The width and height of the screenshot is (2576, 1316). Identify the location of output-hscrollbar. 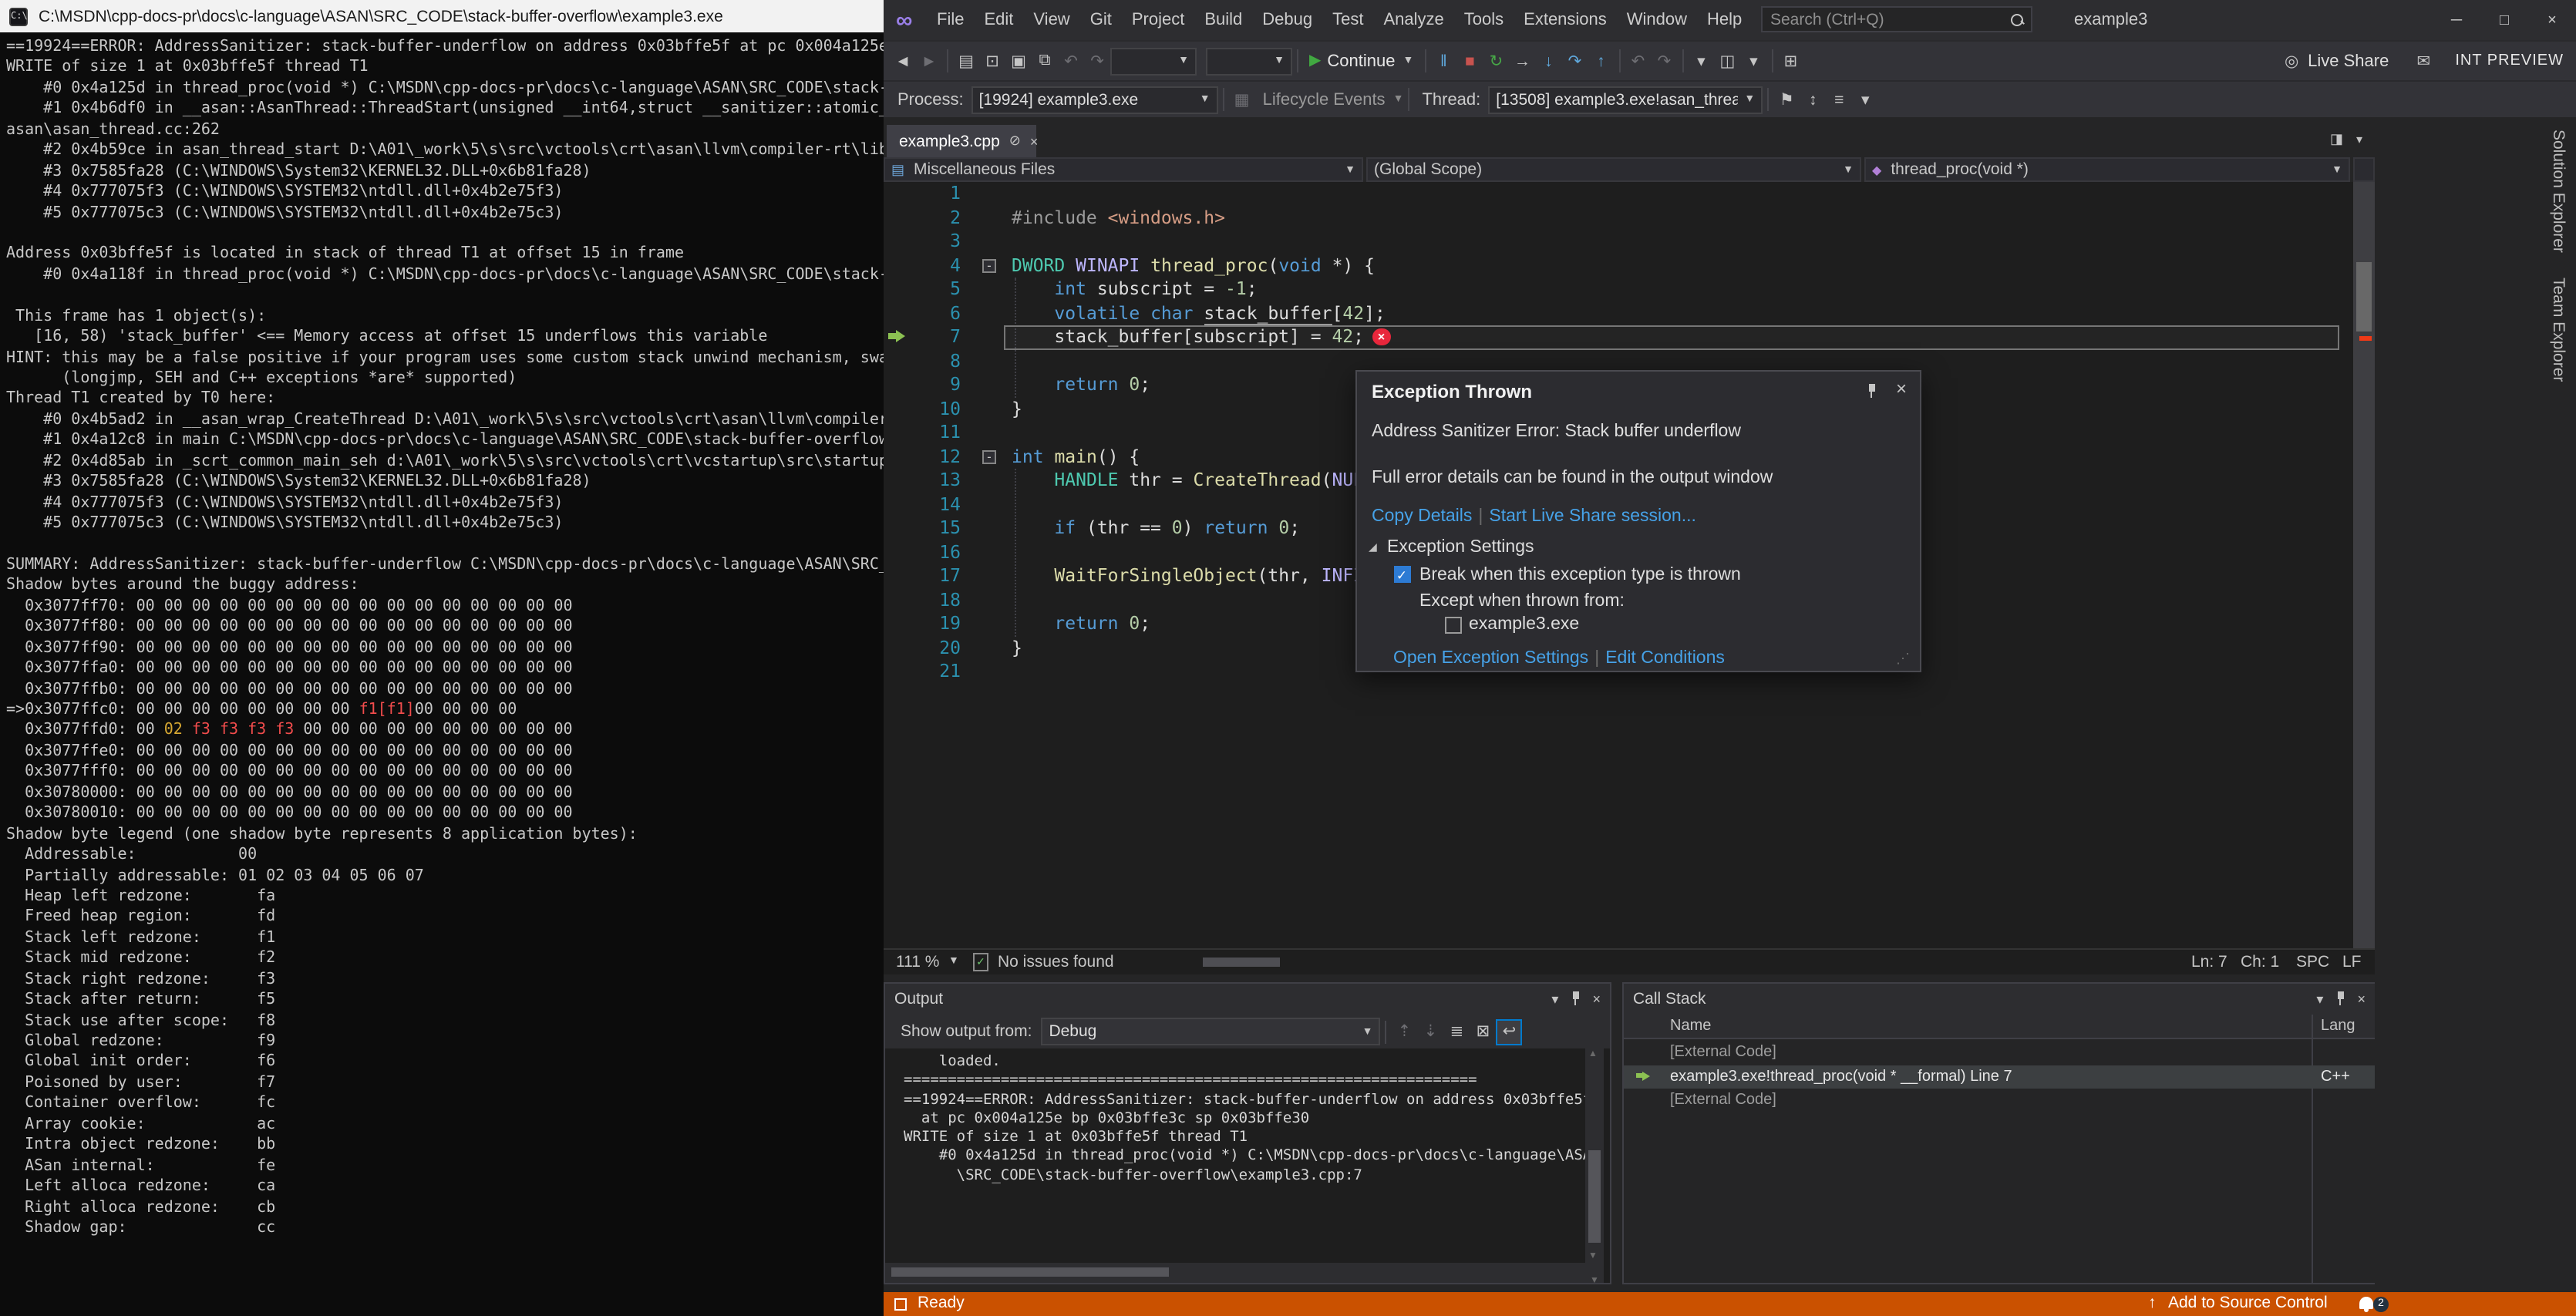
(1235, 1273).